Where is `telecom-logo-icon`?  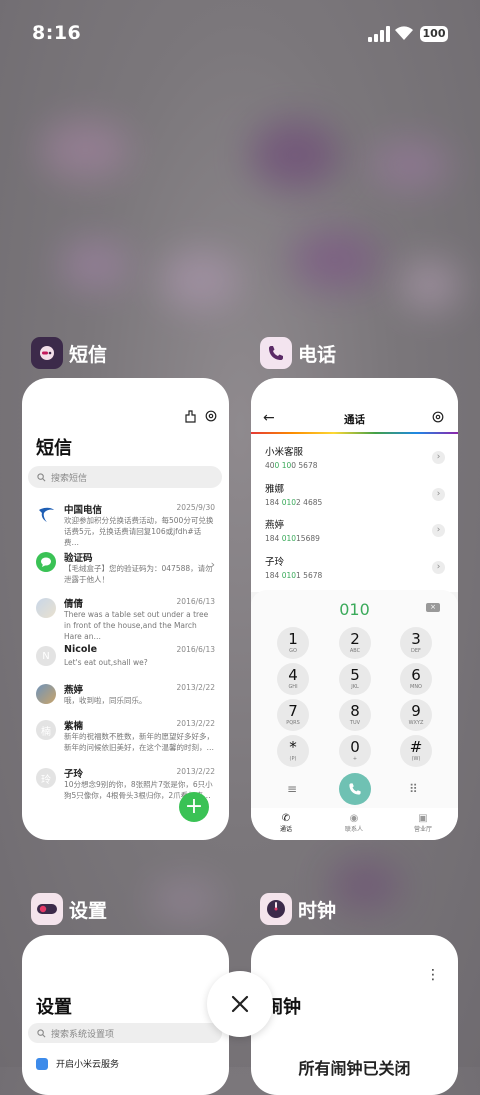 telecom-logo-icon is located at coordinates (46, 514).